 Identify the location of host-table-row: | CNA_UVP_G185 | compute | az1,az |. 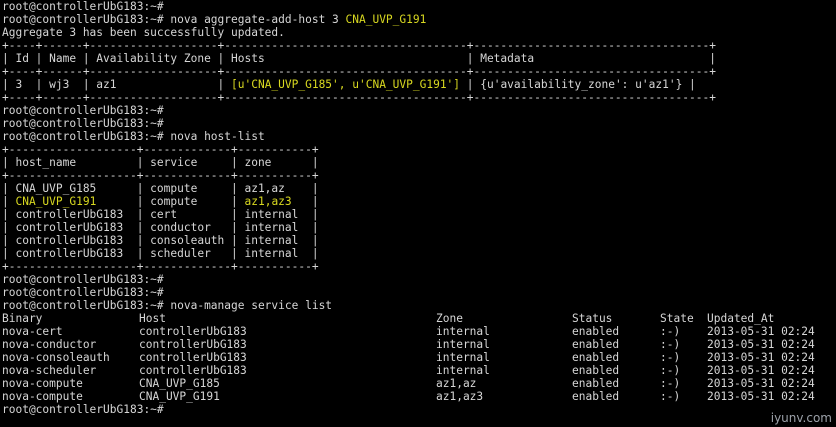
(160, 188).